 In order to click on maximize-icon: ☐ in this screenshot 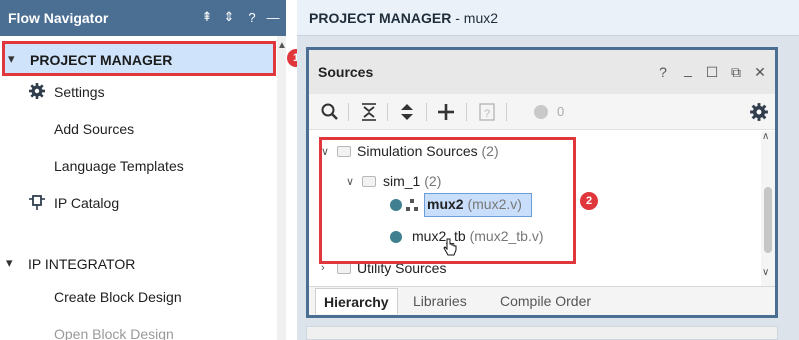, I will do `click(712, 72)`.